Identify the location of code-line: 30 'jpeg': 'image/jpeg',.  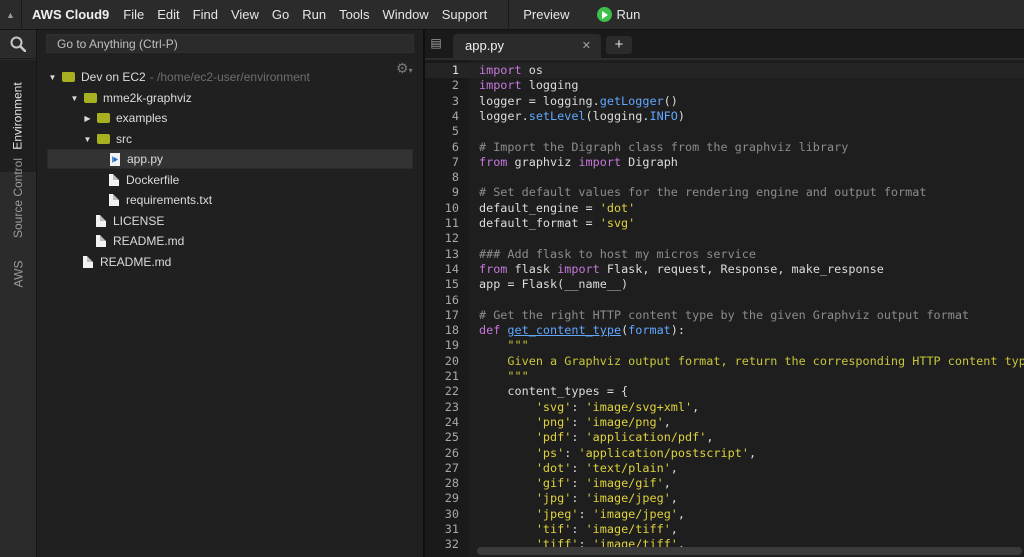
(724, 514).